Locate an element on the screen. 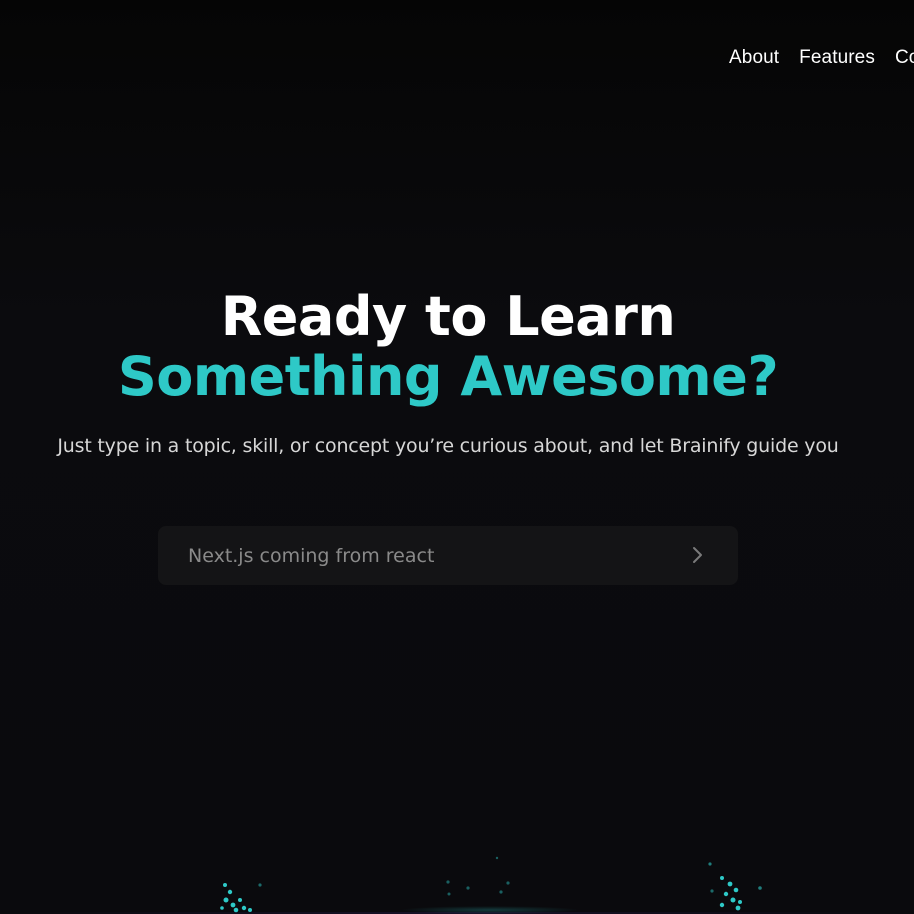 The image size is (914, 914). particle-cluster-icon is located at coordinates (491, 884).